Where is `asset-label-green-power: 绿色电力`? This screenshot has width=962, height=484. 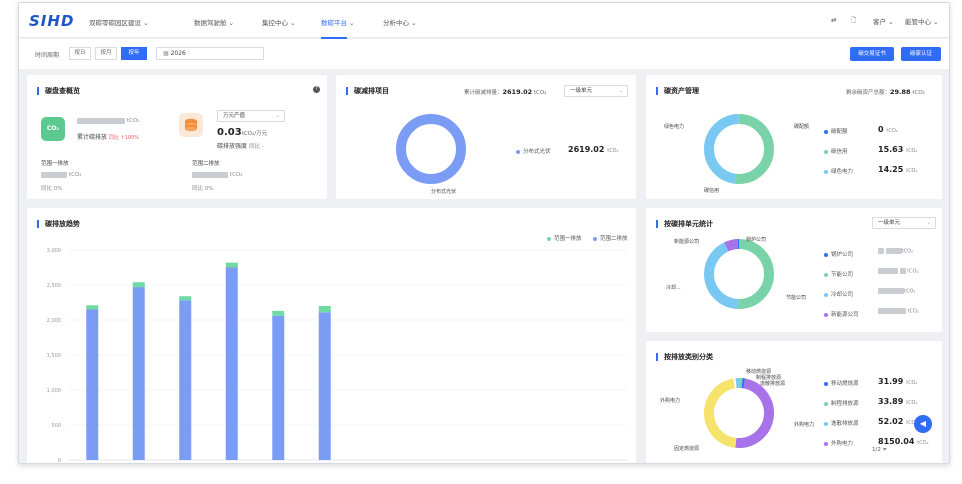 asset-label-green-power: 绿色电力 is located at coordinates (674, 127).